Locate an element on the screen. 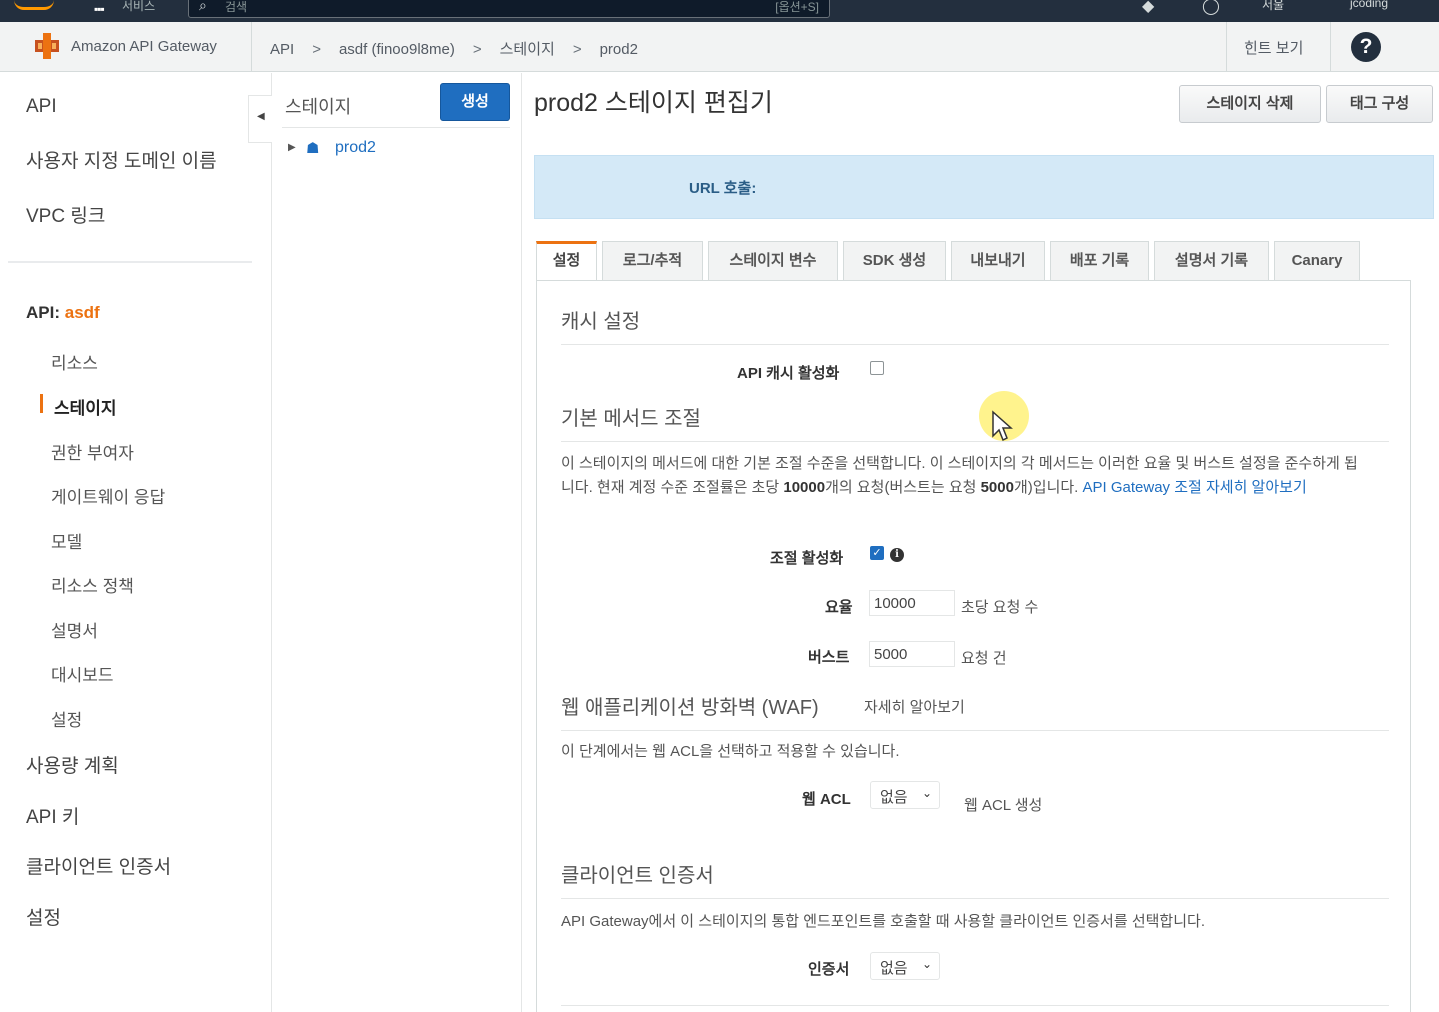  account-rate-value: 10000 is located at coordinates (804, 487).